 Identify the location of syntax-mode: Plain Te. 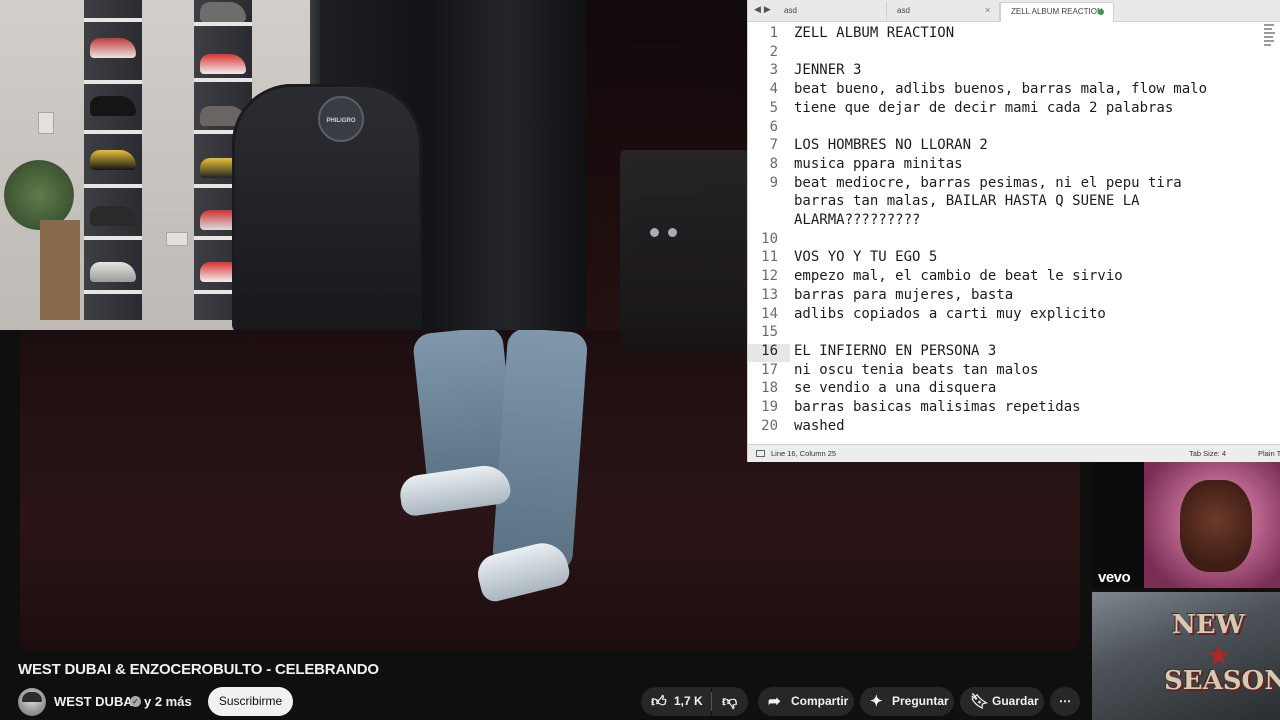
(1269, 453).